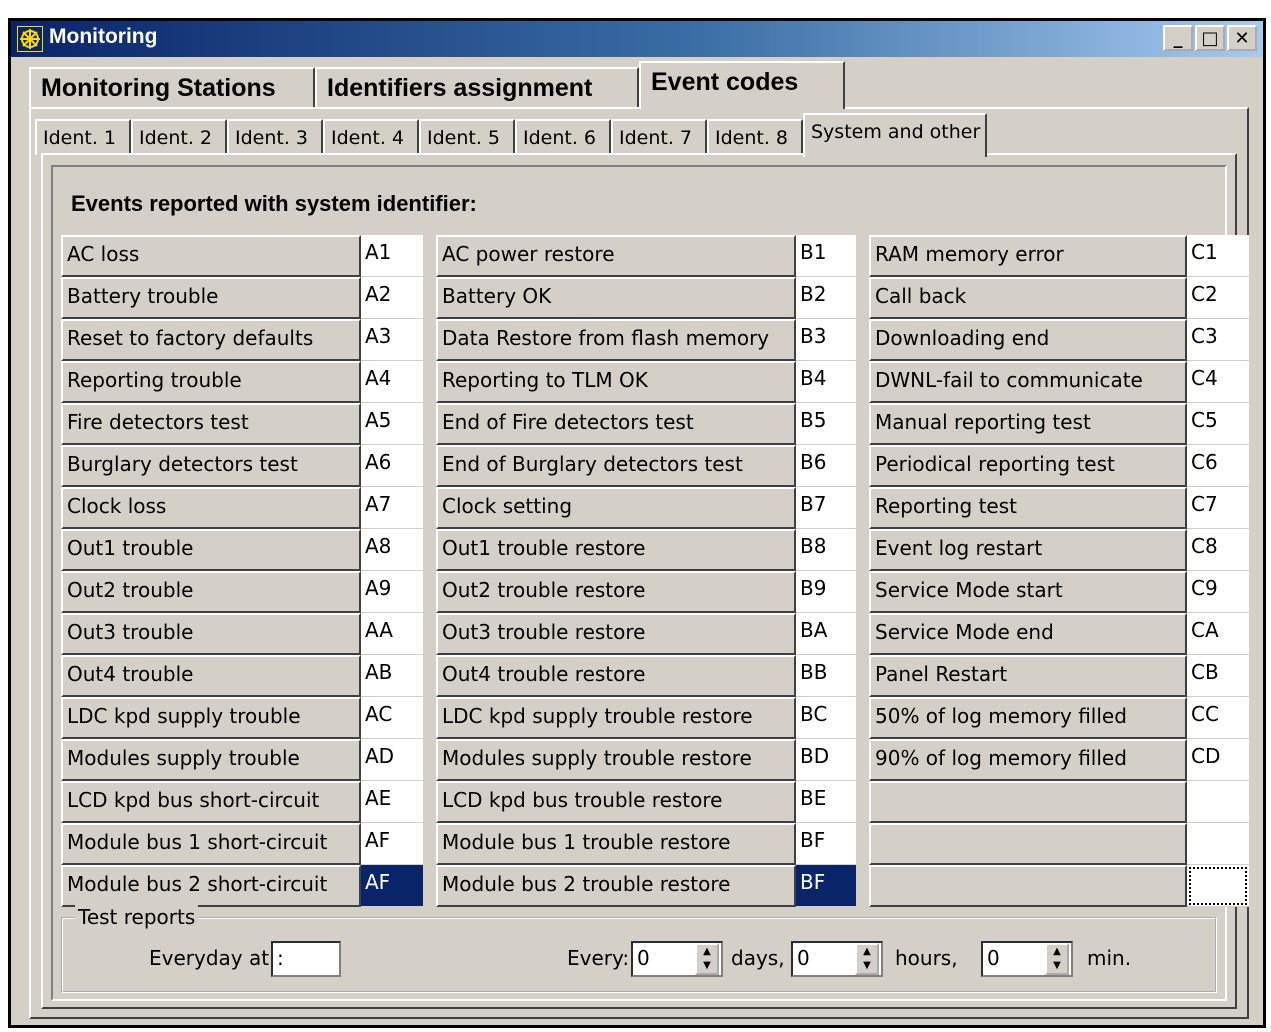  What do you see at coordinates (1218, 340) in the screenshot?
I see `event-code-cell: C3` at bounding box center [1218, 340].